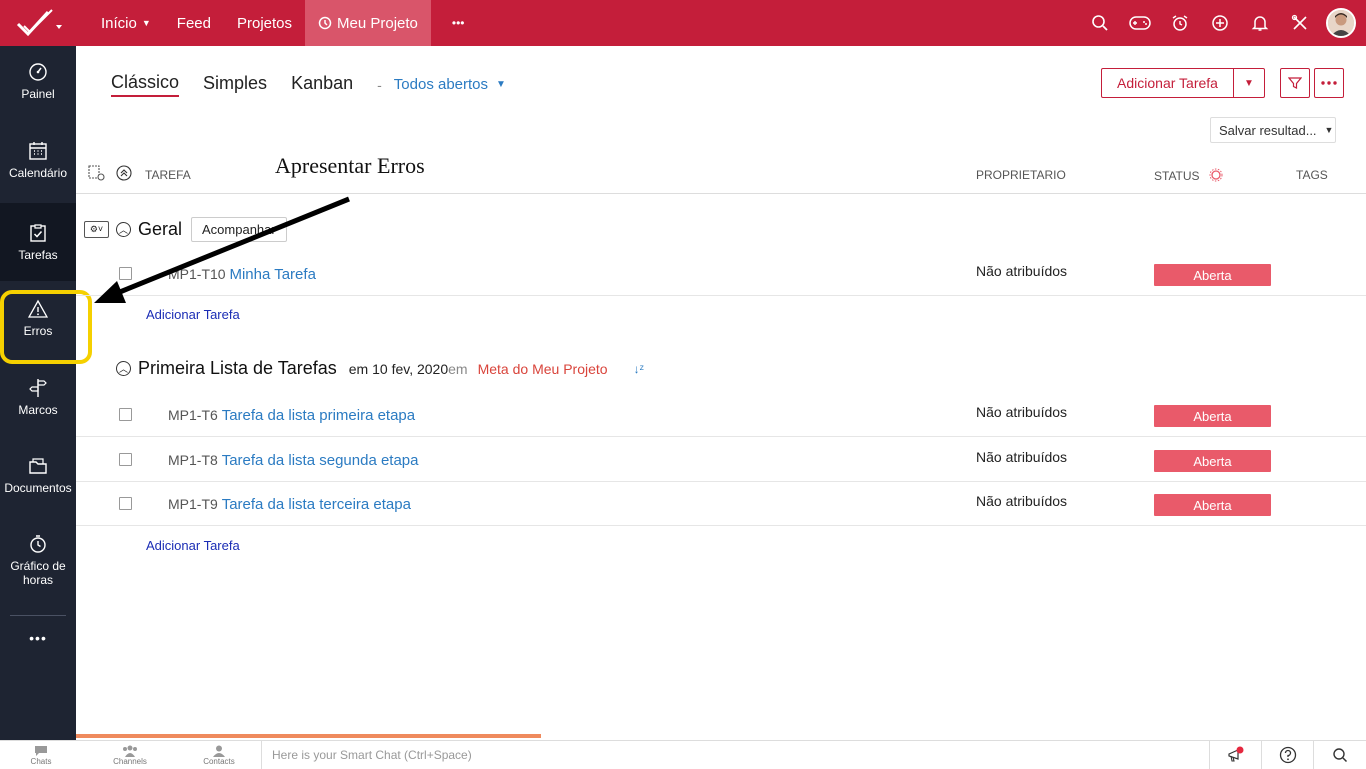 The height and width of the screenshot is (769, 1366). What do you see at coordinates (1168, 83) in the screenshot?
I see `add-task-button: Adicionar Tarefa` at bounding box center [1168, 83].